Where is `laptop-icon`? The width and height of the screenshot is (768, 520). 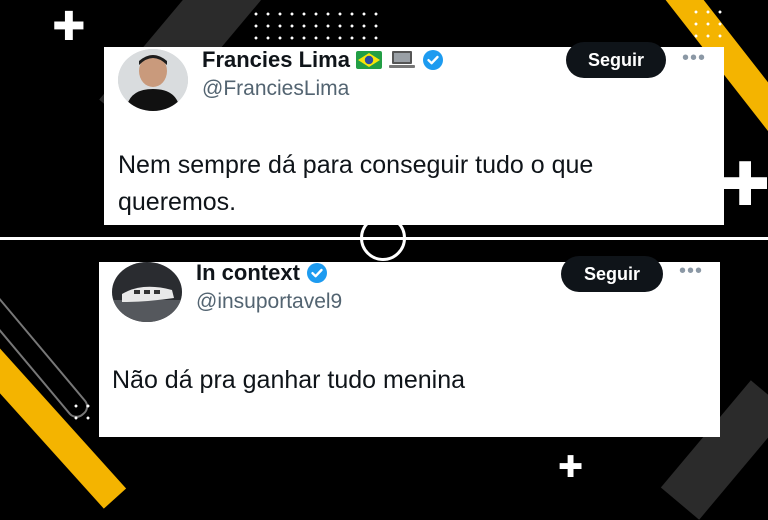 laptop-icon is located at coordinates (401, 59).